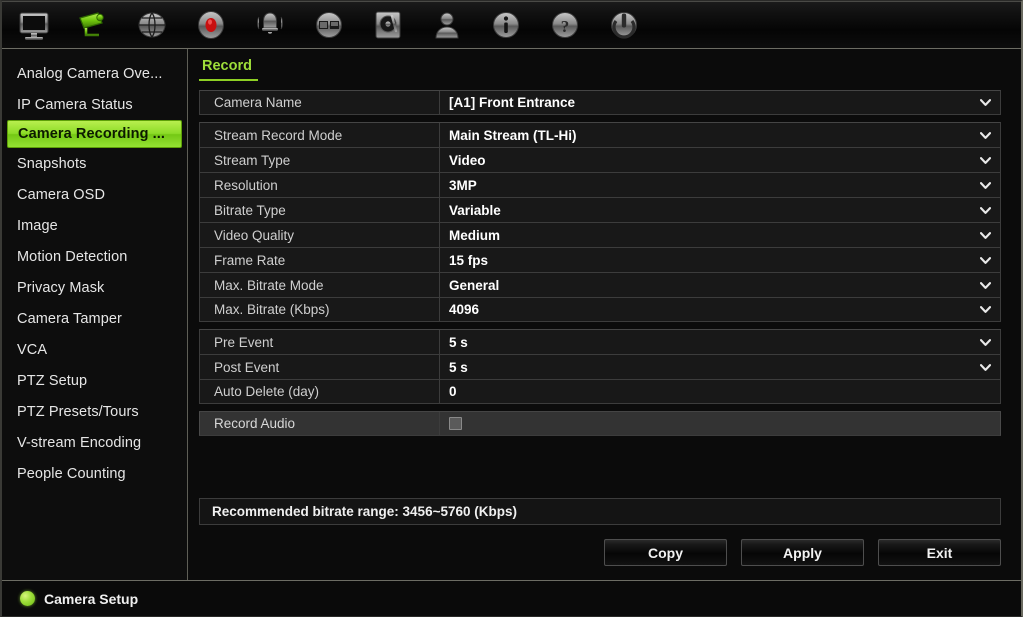 The width and height of the screenshot is (1023, 617). I want to click on field-value-pre-event: 5 s, so click(719, 342).